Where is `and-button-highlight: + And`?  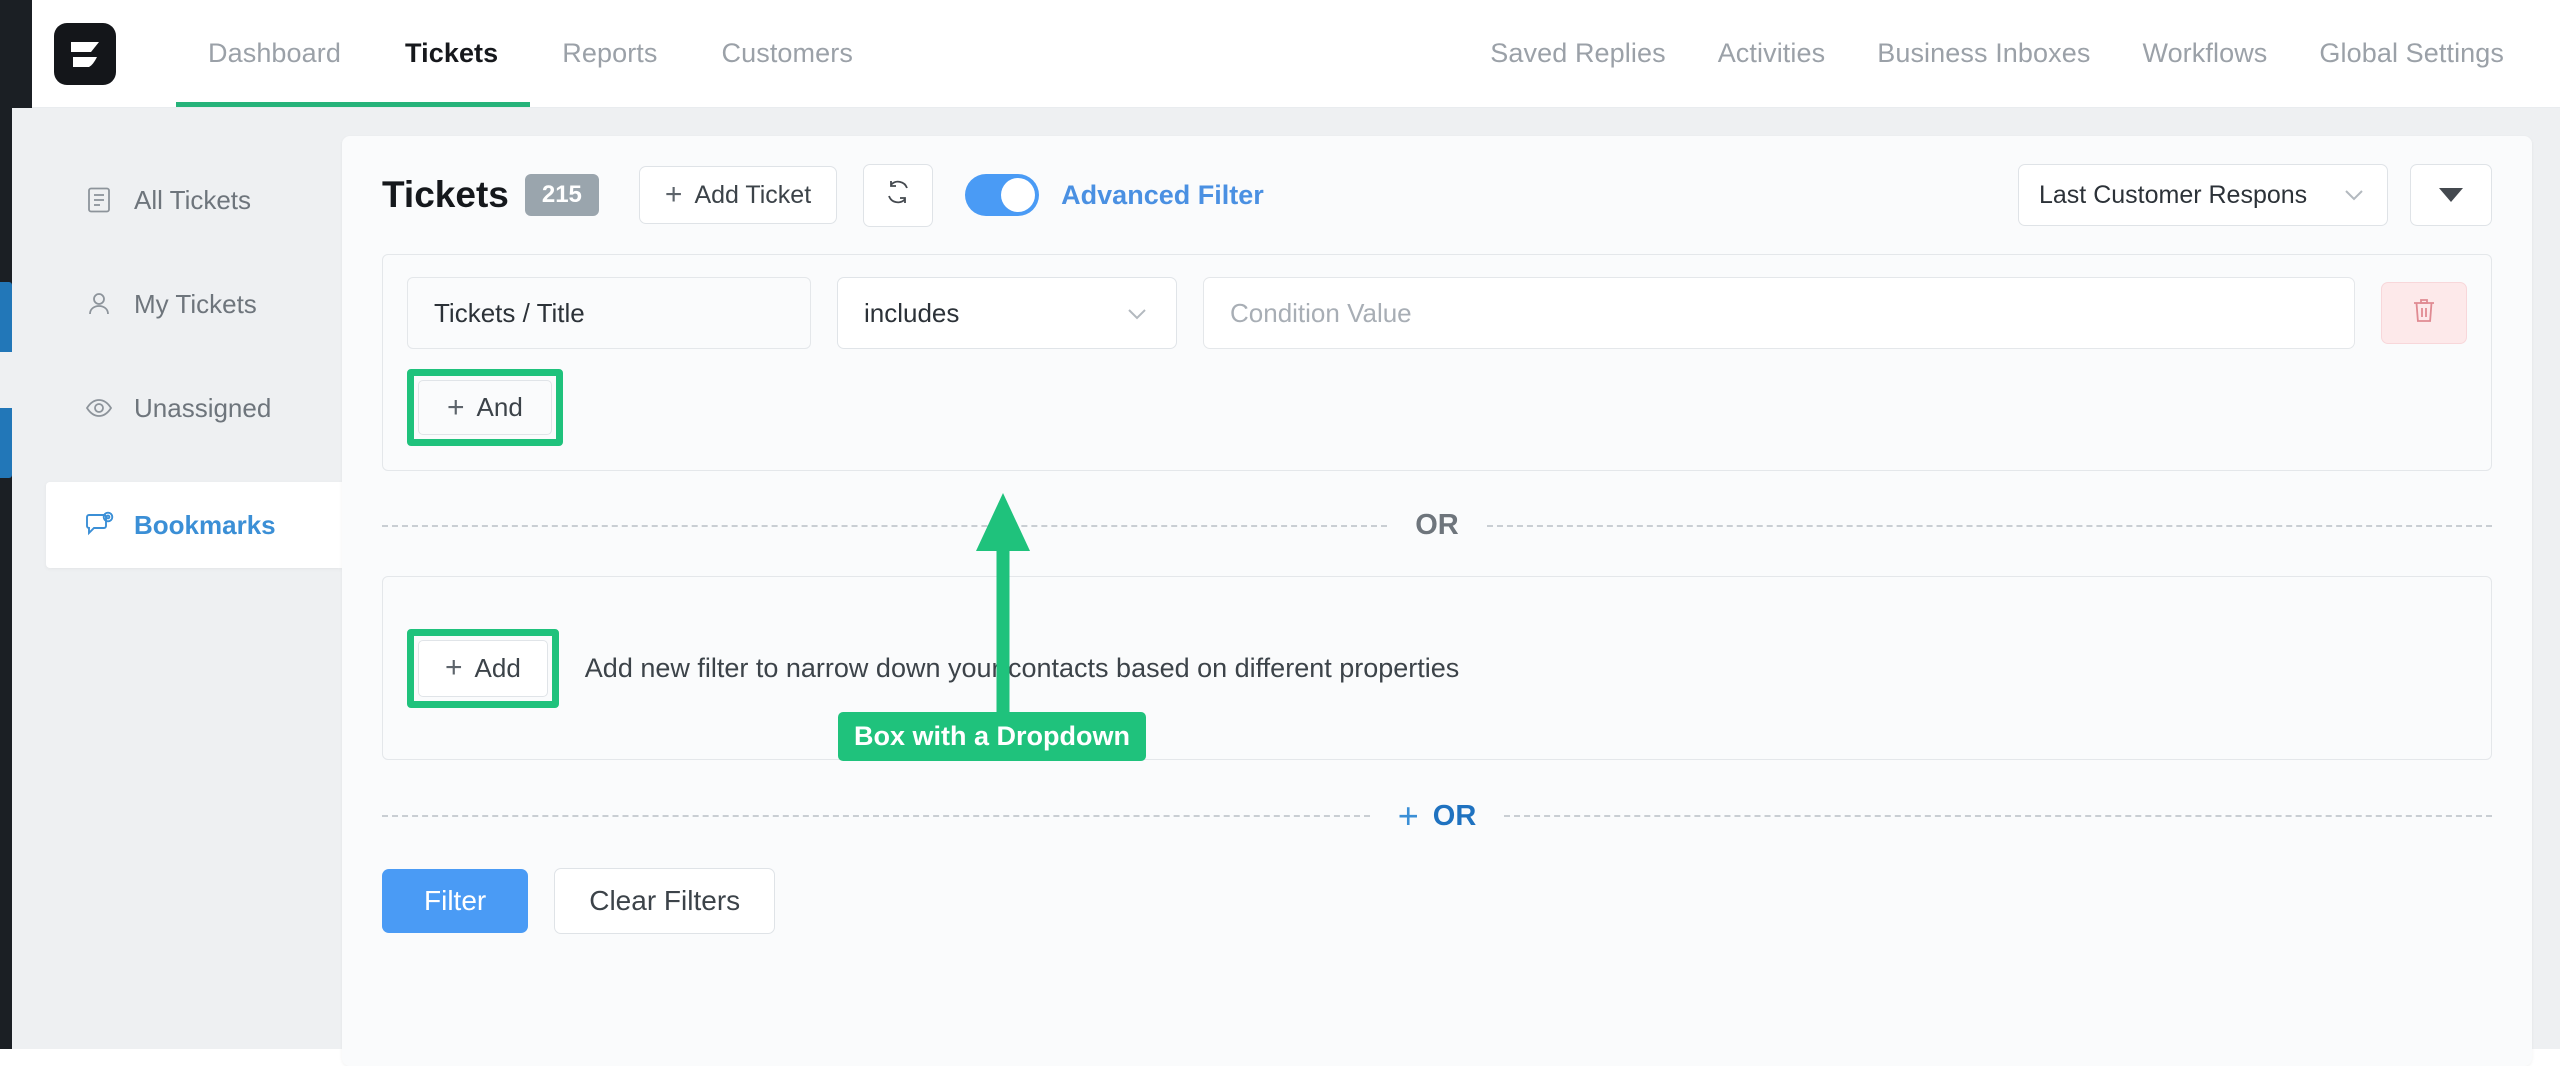 and-button-highlight: + And is located at coordinates (485, 407).